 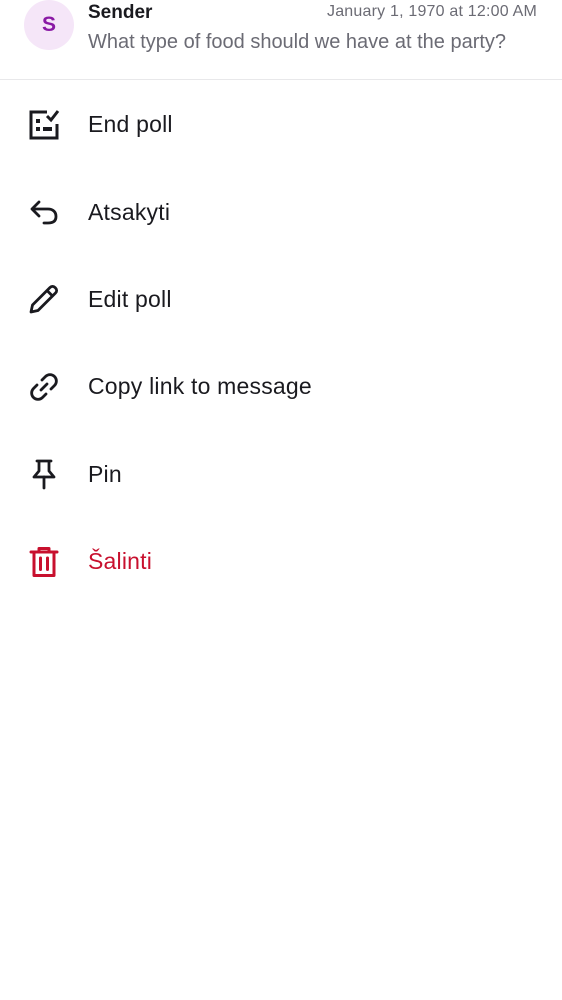 I want to click on pin-label: Pin, so click(x=105, y=473).